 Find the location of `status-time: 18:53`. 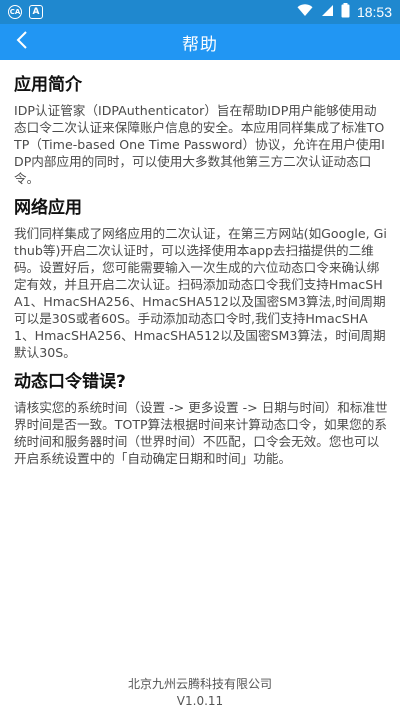

status-time: 18:53 is located at coordinates (374, 12).